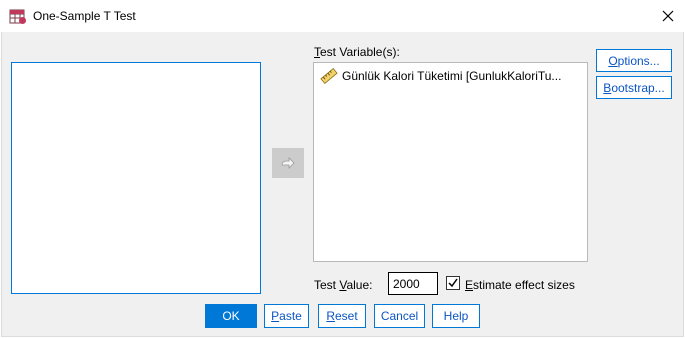  I want to click on checkmark-icon, so click(453, 283).